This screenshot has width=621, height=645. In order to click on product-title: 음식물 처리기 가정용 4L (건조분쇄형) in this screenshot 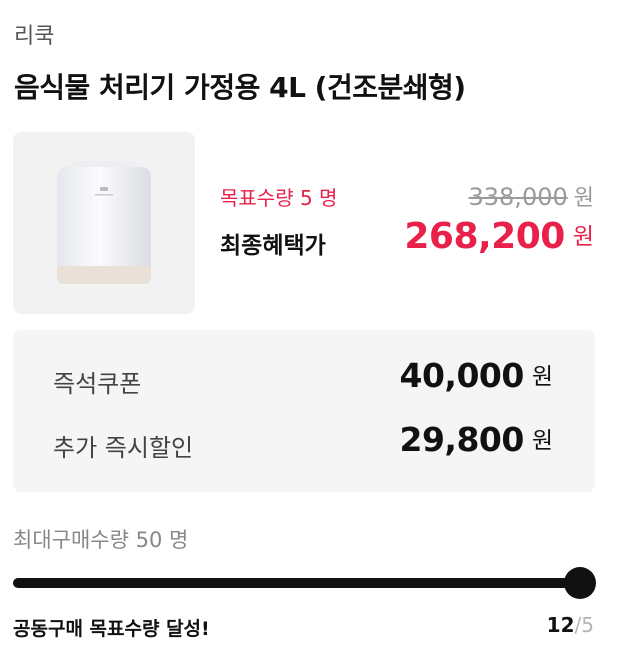, I will do `click(240, 87)`.